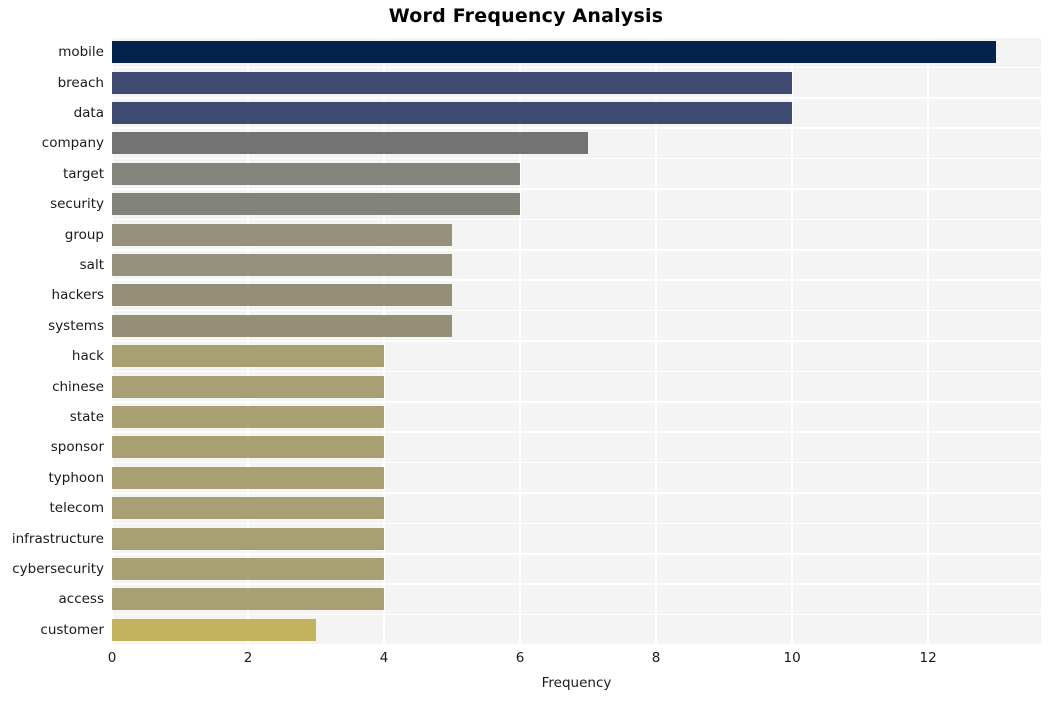 The height and width of the screenshot is (701, 1052). I want to click on bar-cybersecurity, so click(248, 569).